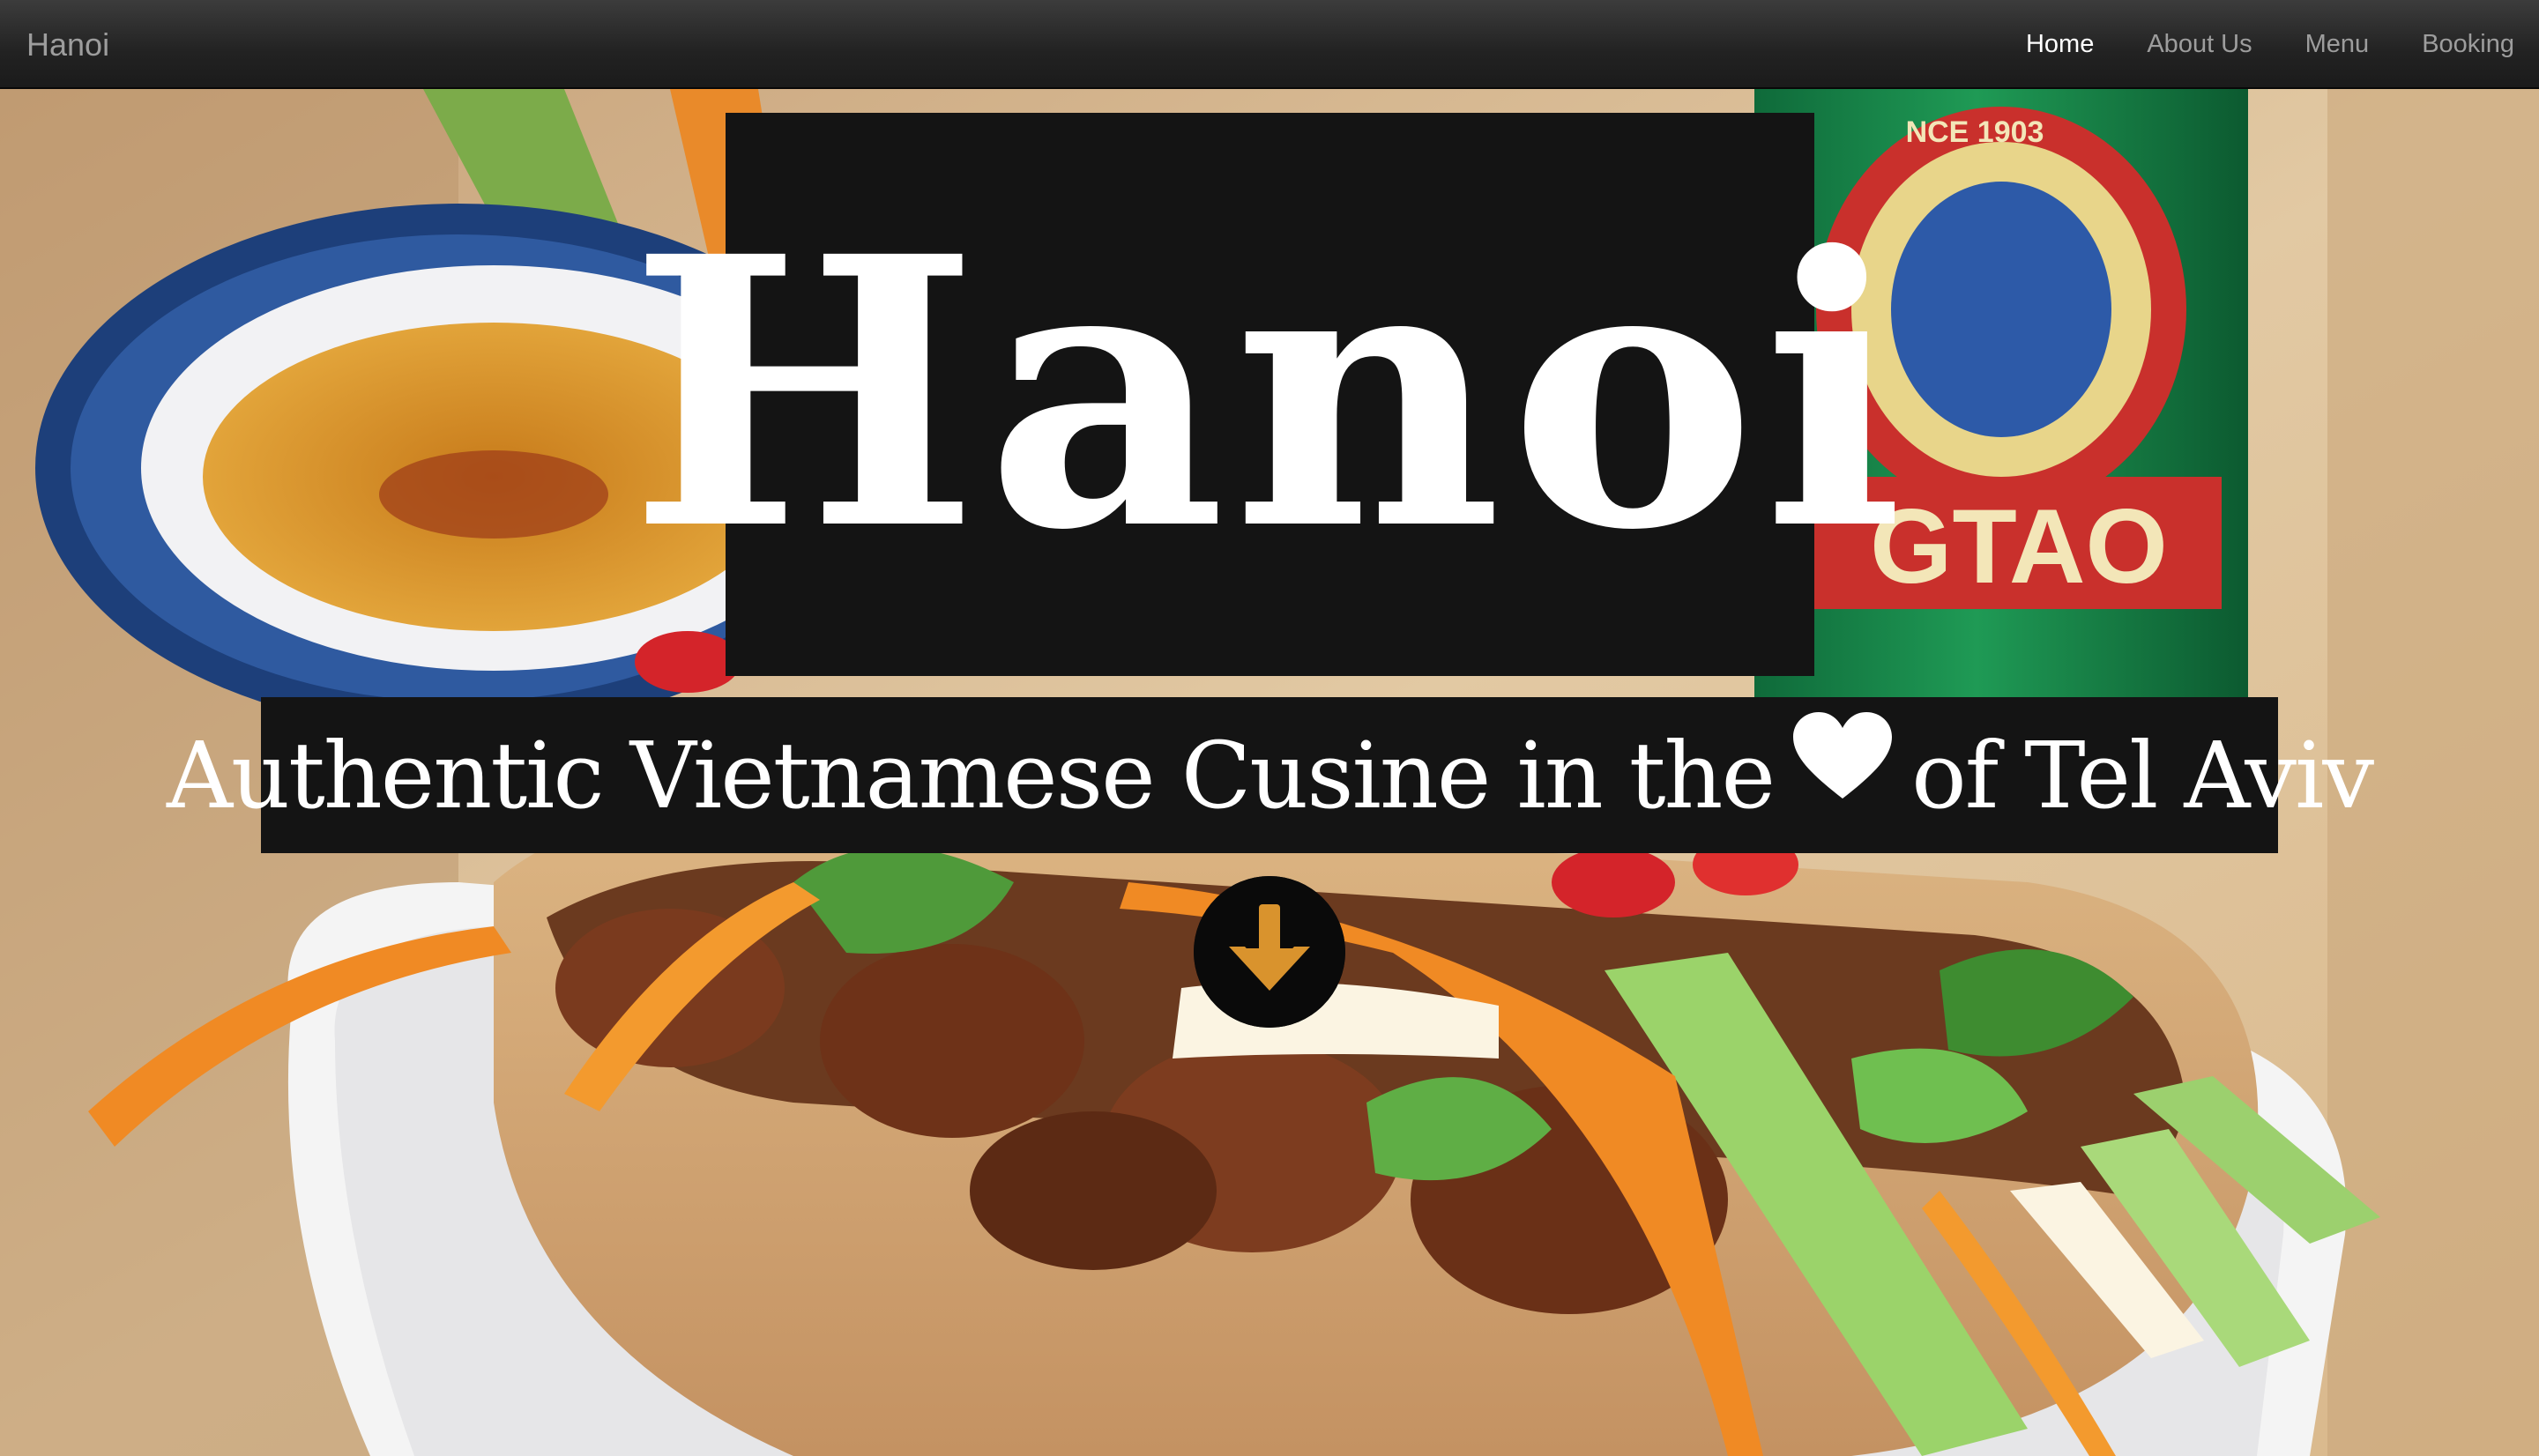 The width and height of the screenshot is (2539, 1456). What do you see at coordinates (2468, 44) in the screenshot?
I see `nav-item-booking: Booking` at bounding box center [2468, 44].